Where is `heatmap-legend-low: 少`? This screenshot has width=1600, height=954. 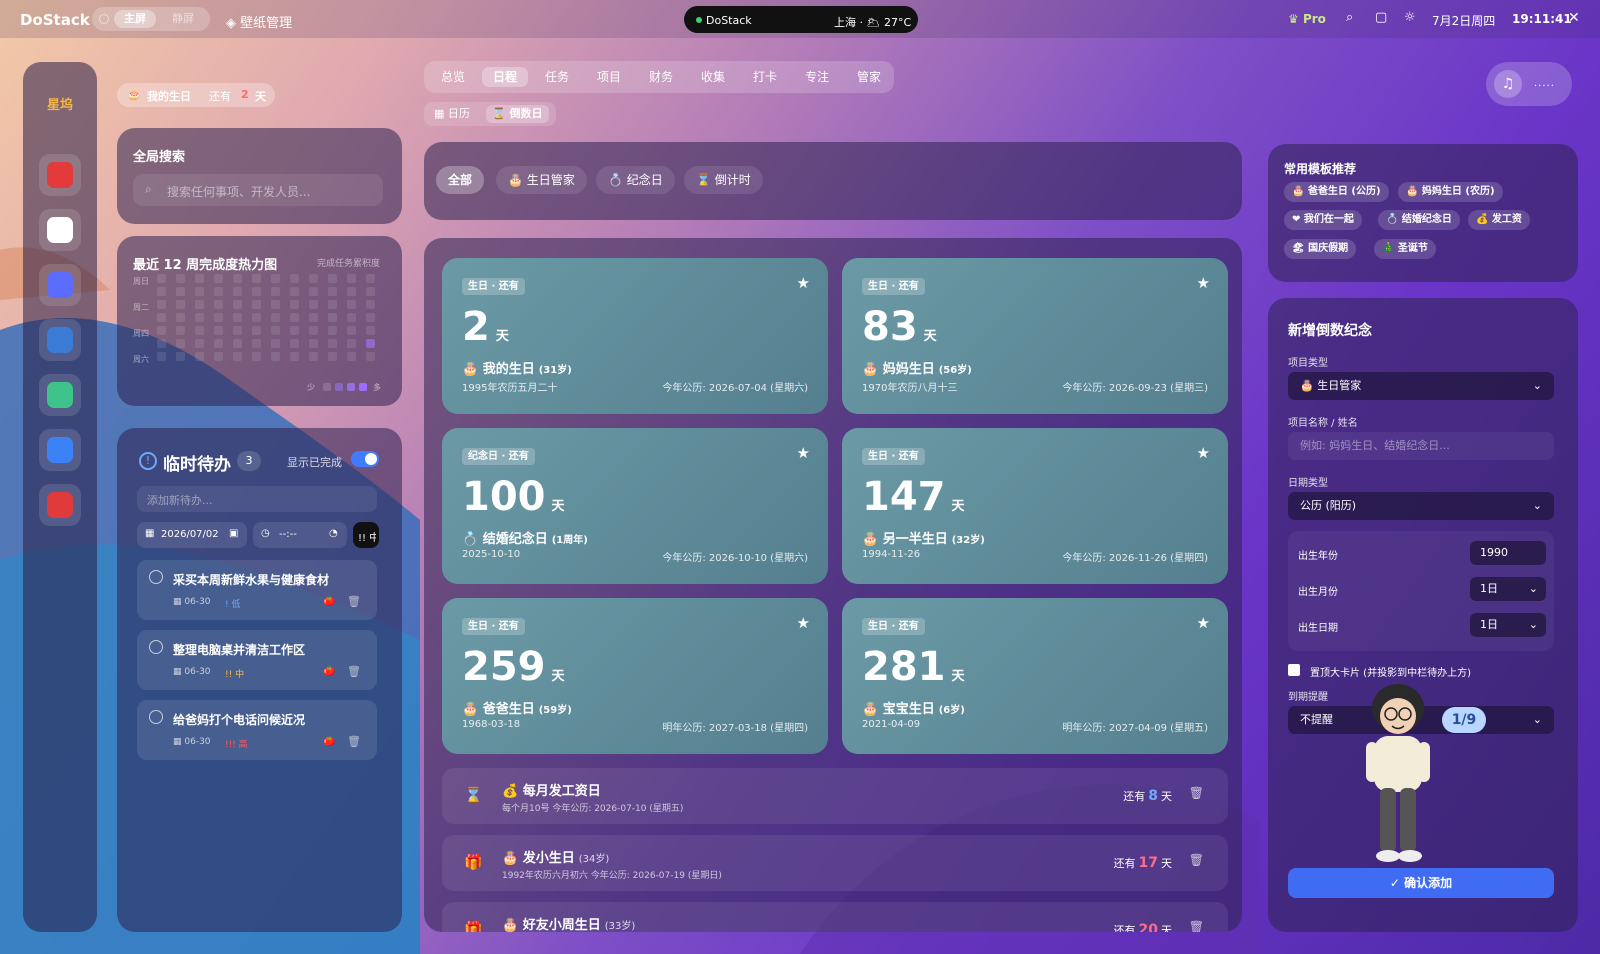 heatmap-legend-low: 少 is located at coordinates (311, 387).